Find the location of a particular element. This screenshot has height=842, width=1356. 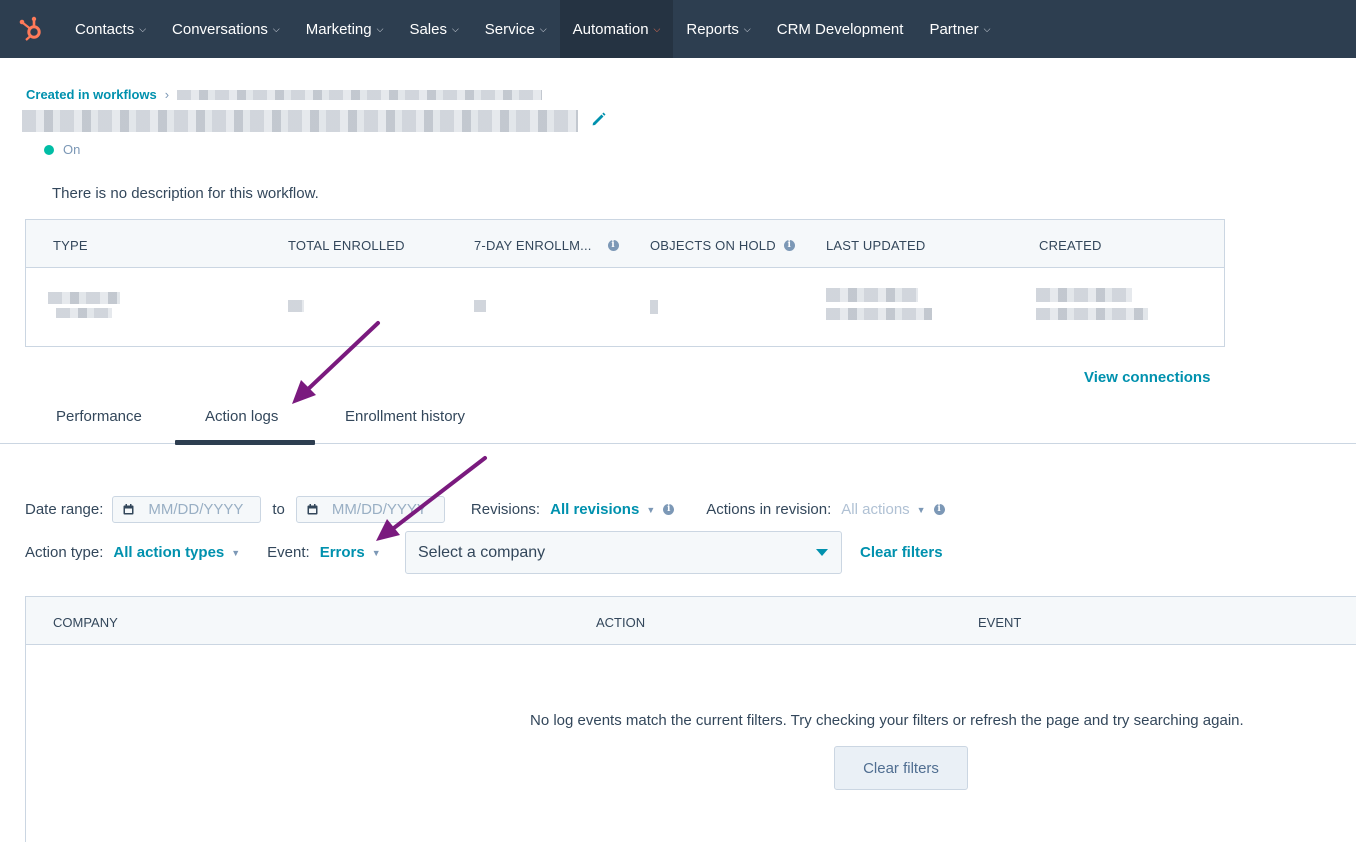

nav-label: Contacts is located at coordinates (105, 29).